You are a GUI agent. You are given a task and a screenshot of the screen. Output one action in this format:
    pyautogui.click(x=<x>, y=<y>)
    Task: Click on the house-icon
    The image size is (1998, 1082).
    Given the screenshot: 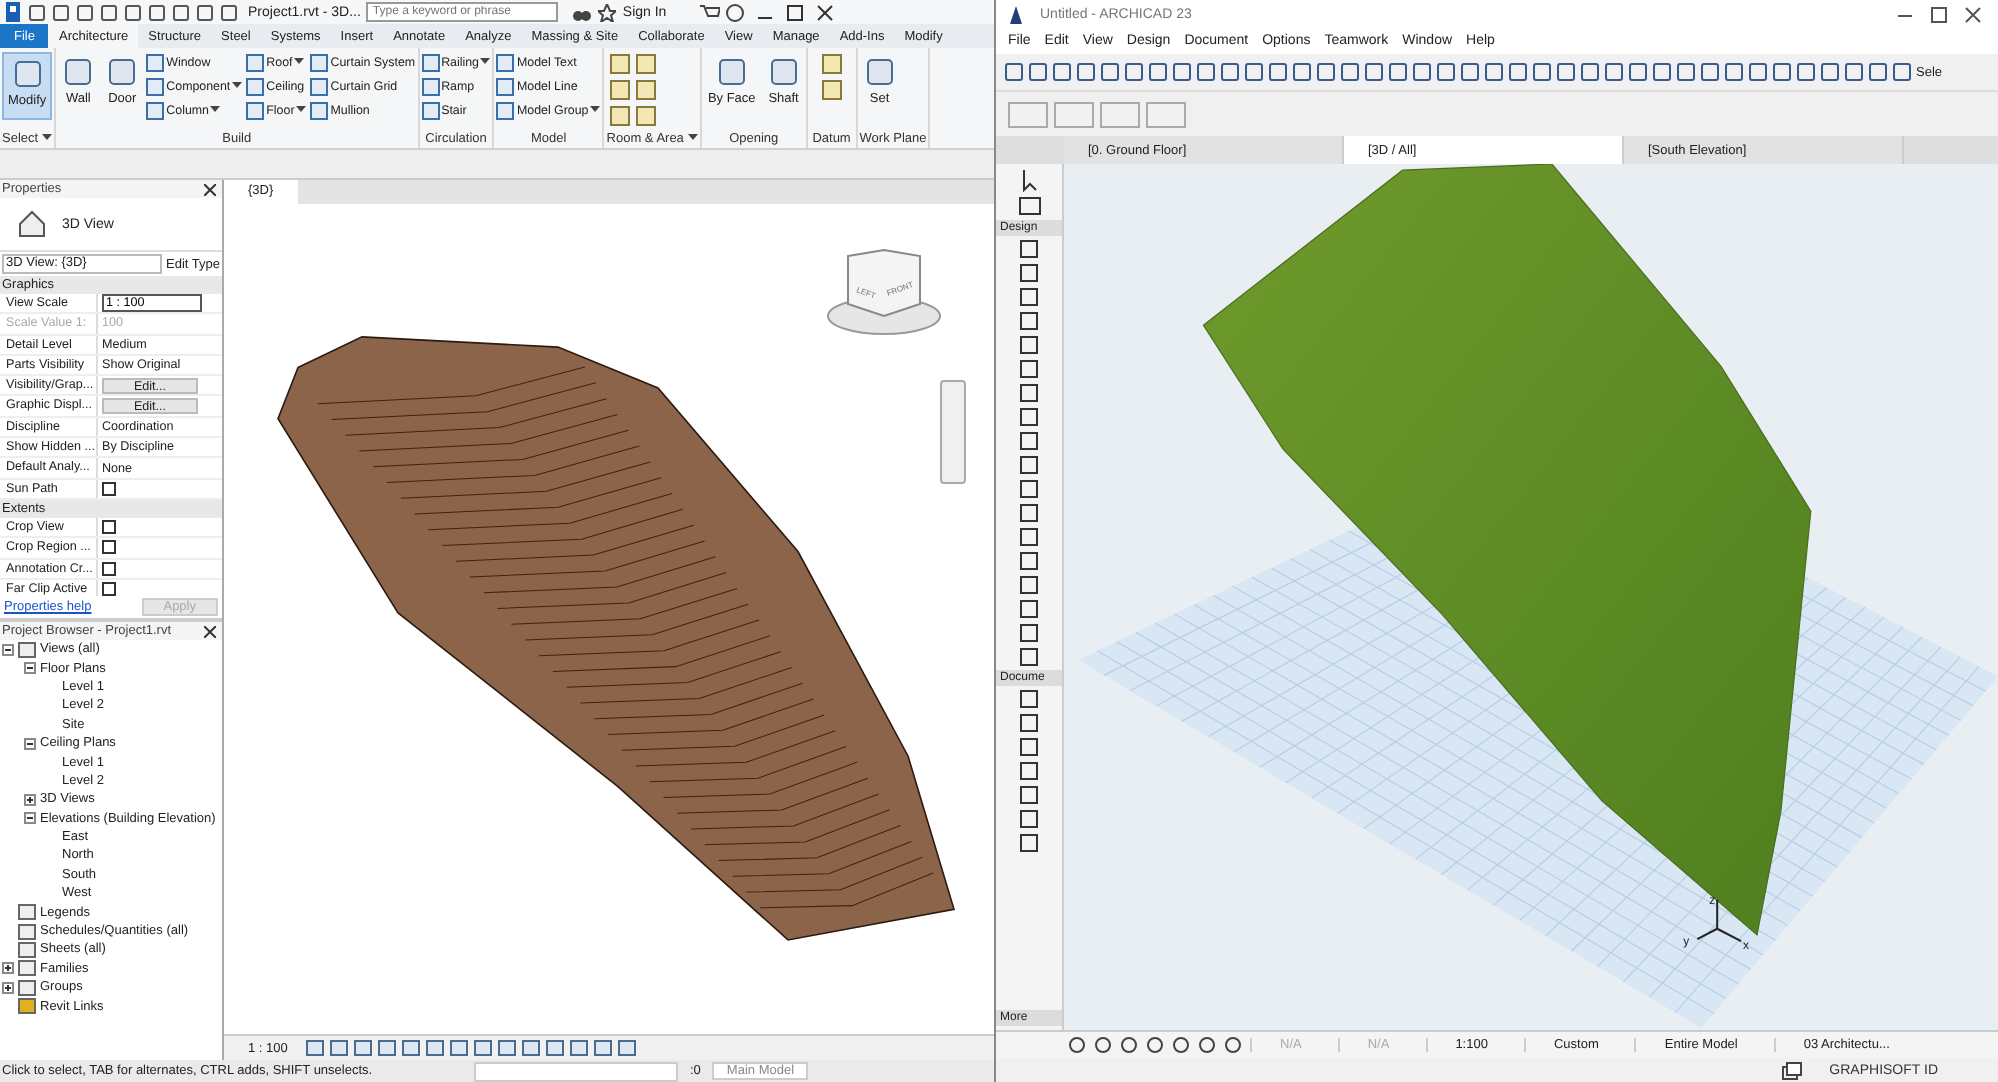 What is the action you would take?
    pyautogui.click(x=32, y=224)
    